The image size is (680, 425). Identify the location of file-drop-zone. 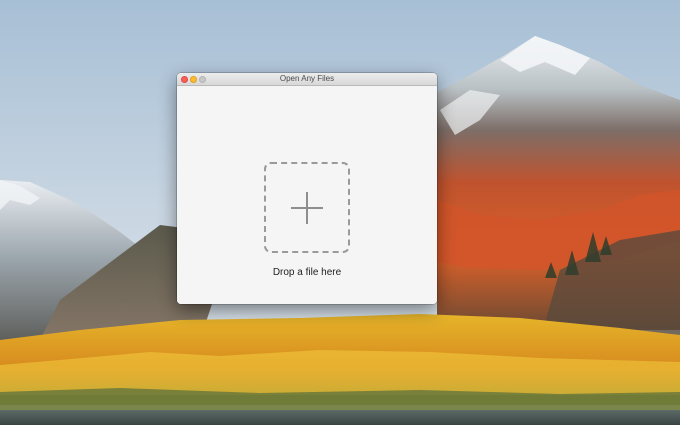
(307, 207).